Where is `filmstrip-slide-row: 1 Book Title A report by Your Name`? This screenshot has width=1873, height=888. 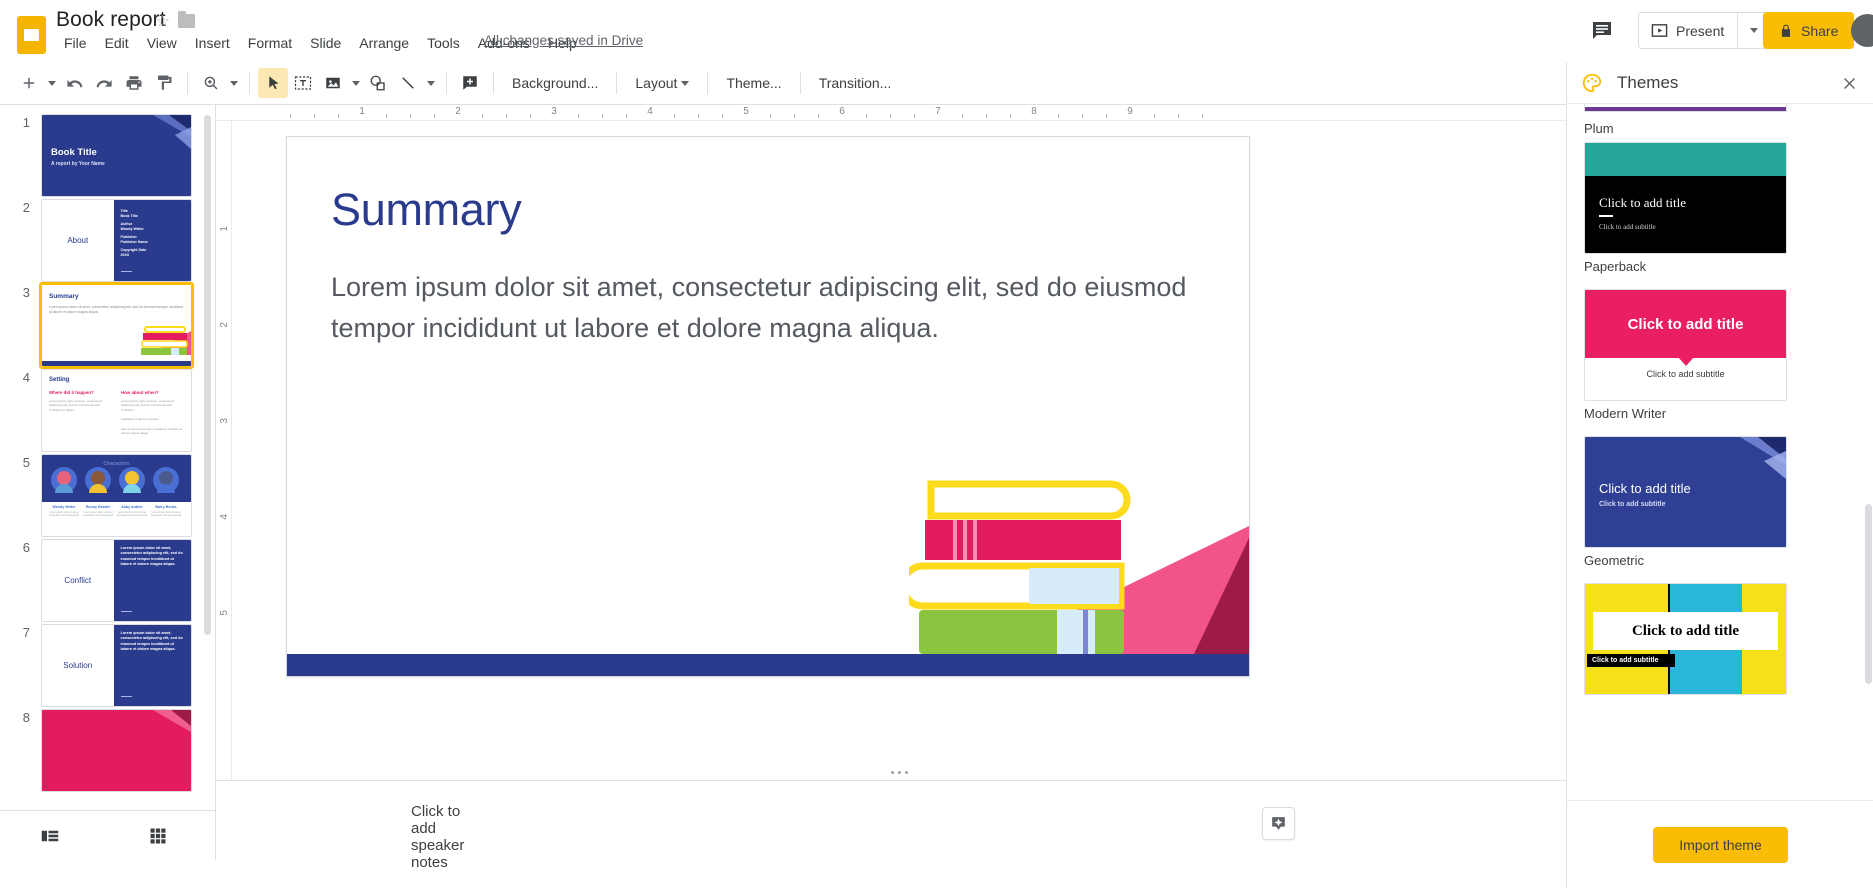 filmstrip-slide-row: 1 Book Title A report by Your Name is located at coordinates (107, 151).